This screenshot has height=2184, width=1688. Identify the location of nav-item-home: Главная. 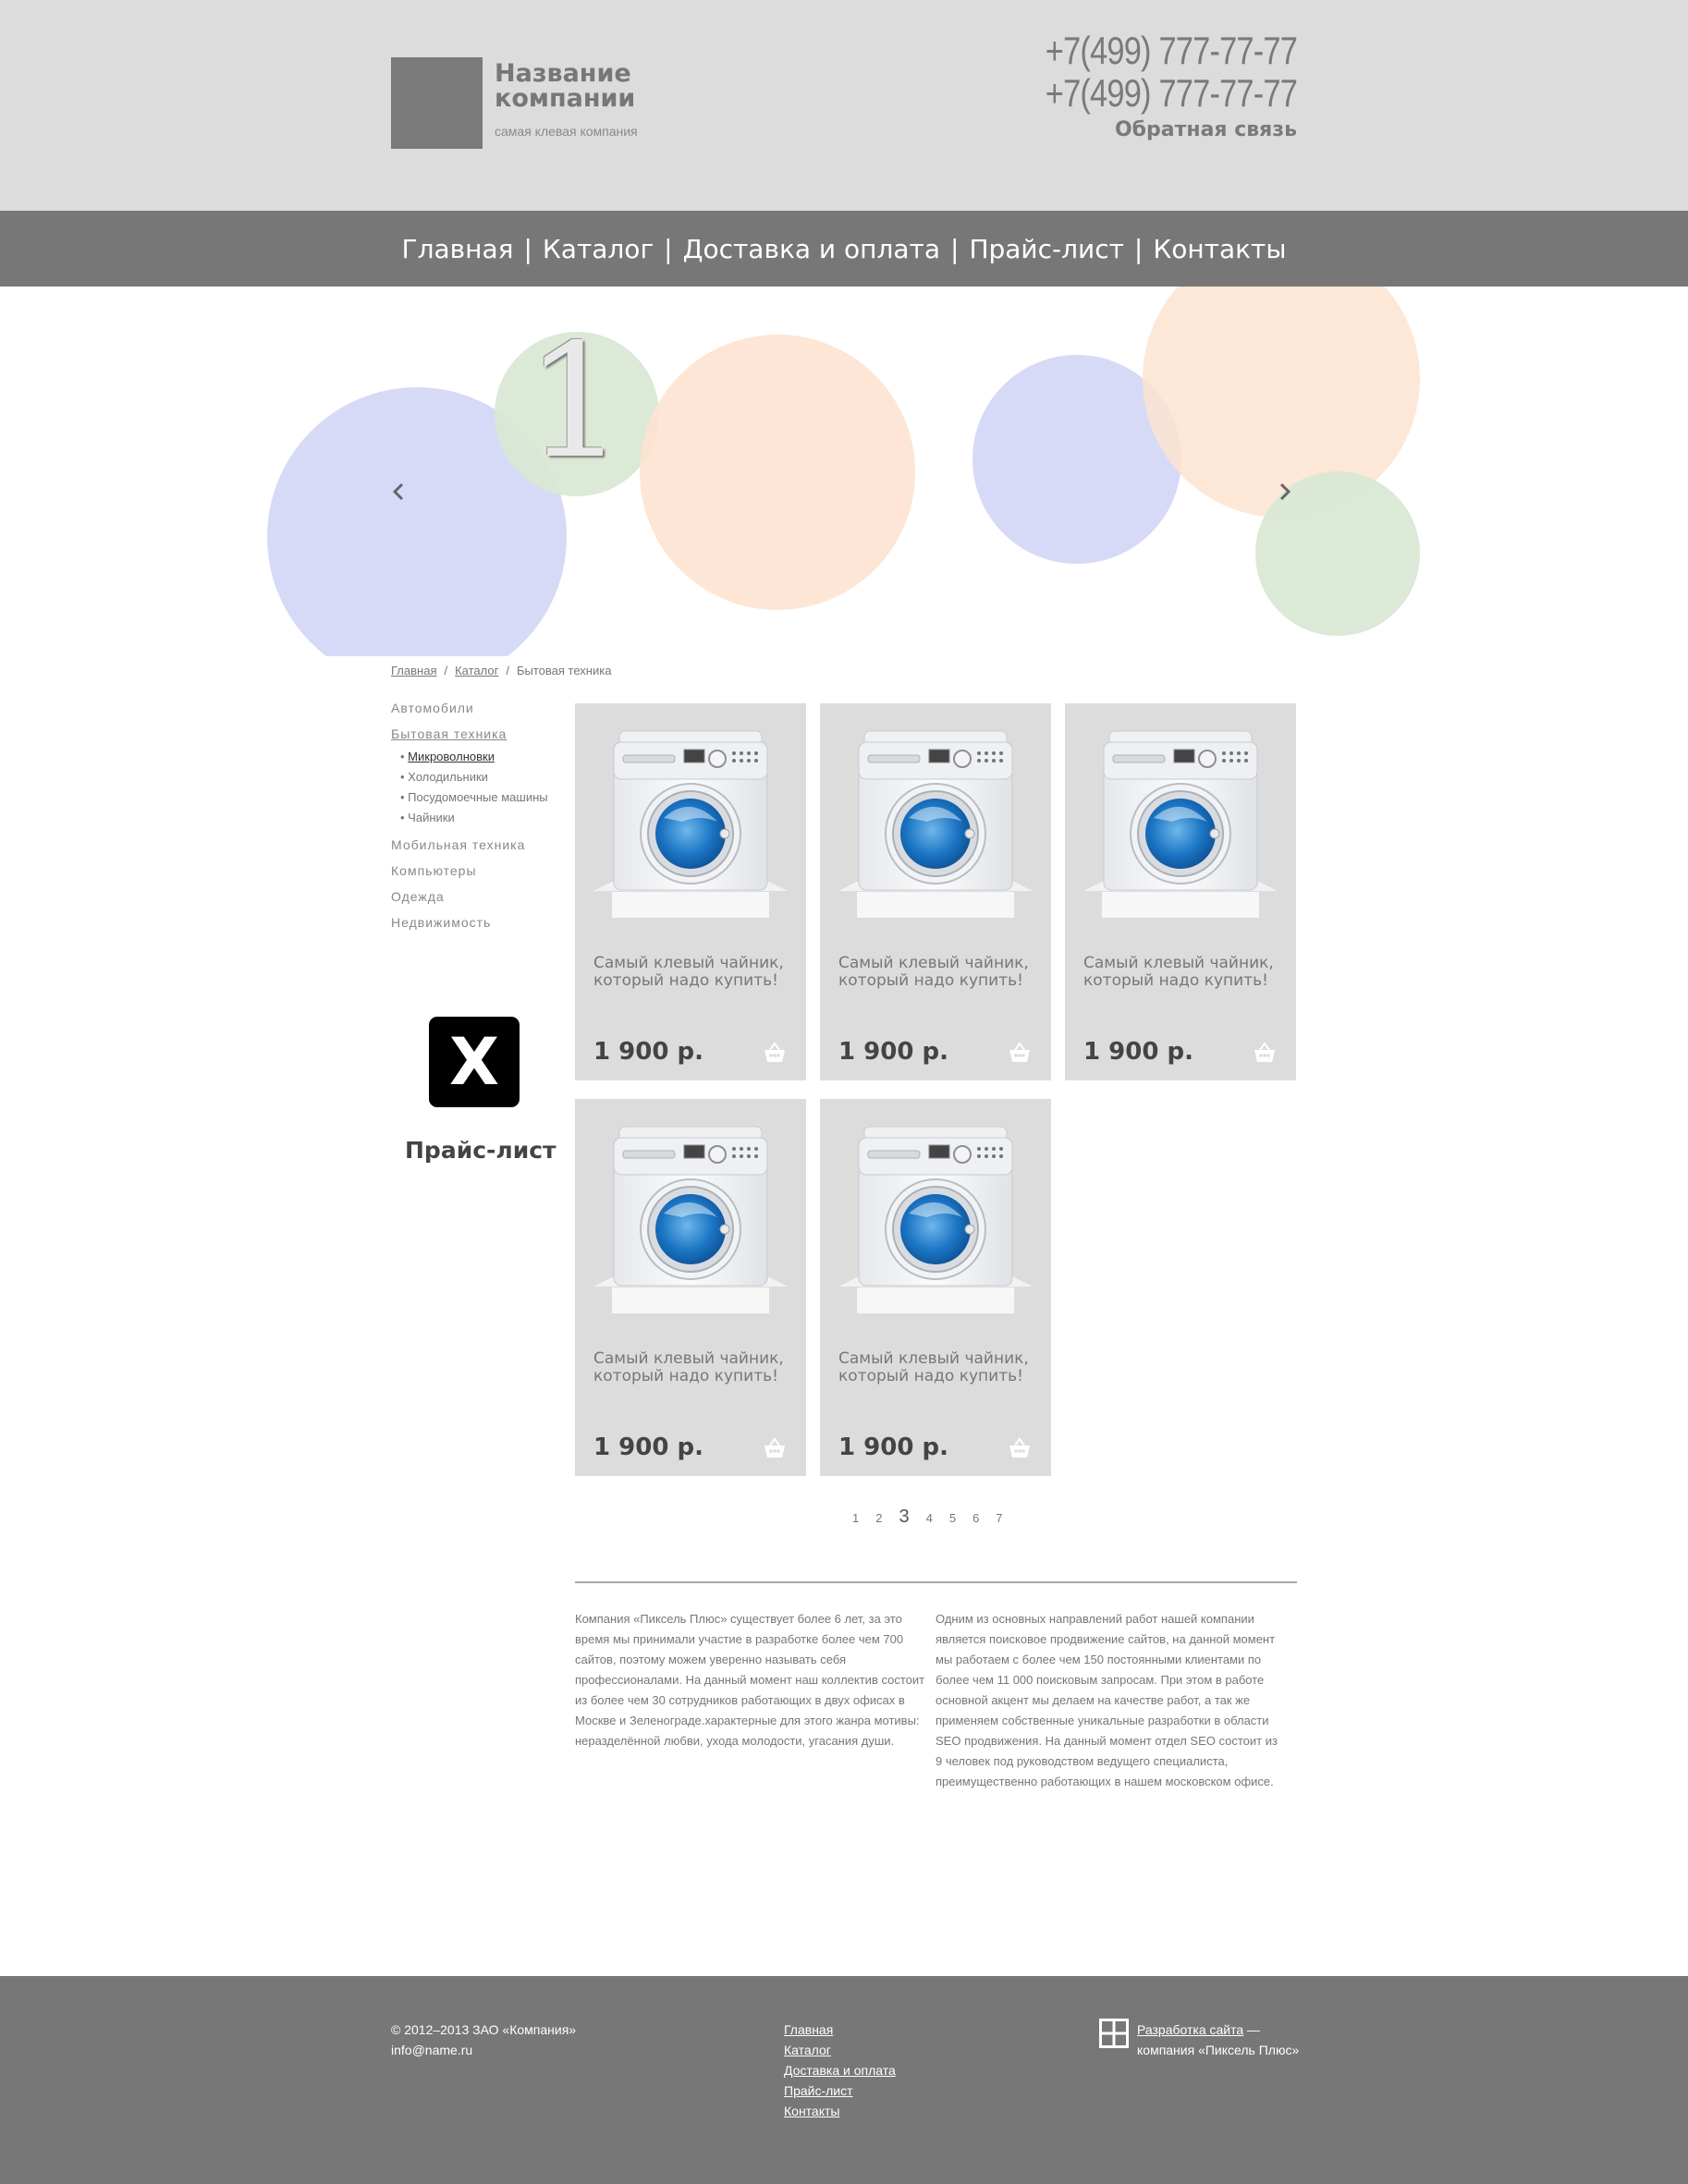
(458, 249).